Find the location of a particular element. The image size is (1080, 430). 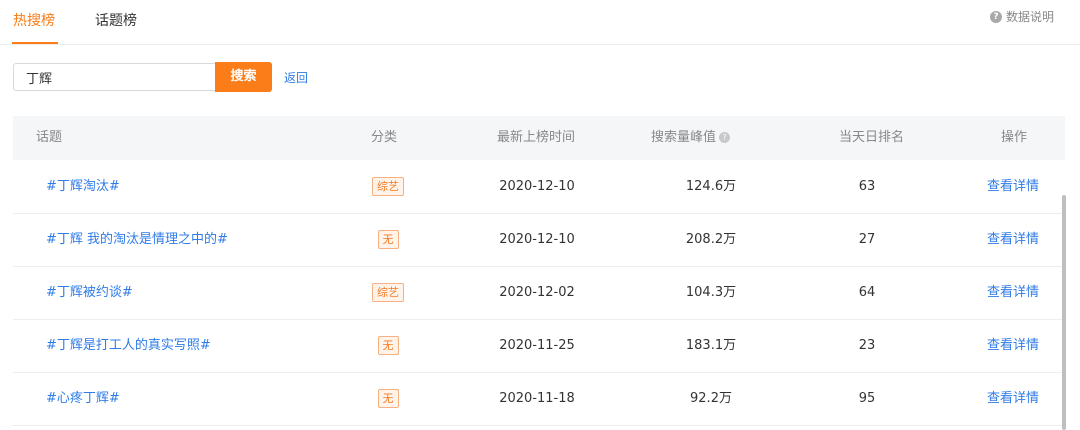

question-circle-icon: ? is located at coordinates (995, 16).